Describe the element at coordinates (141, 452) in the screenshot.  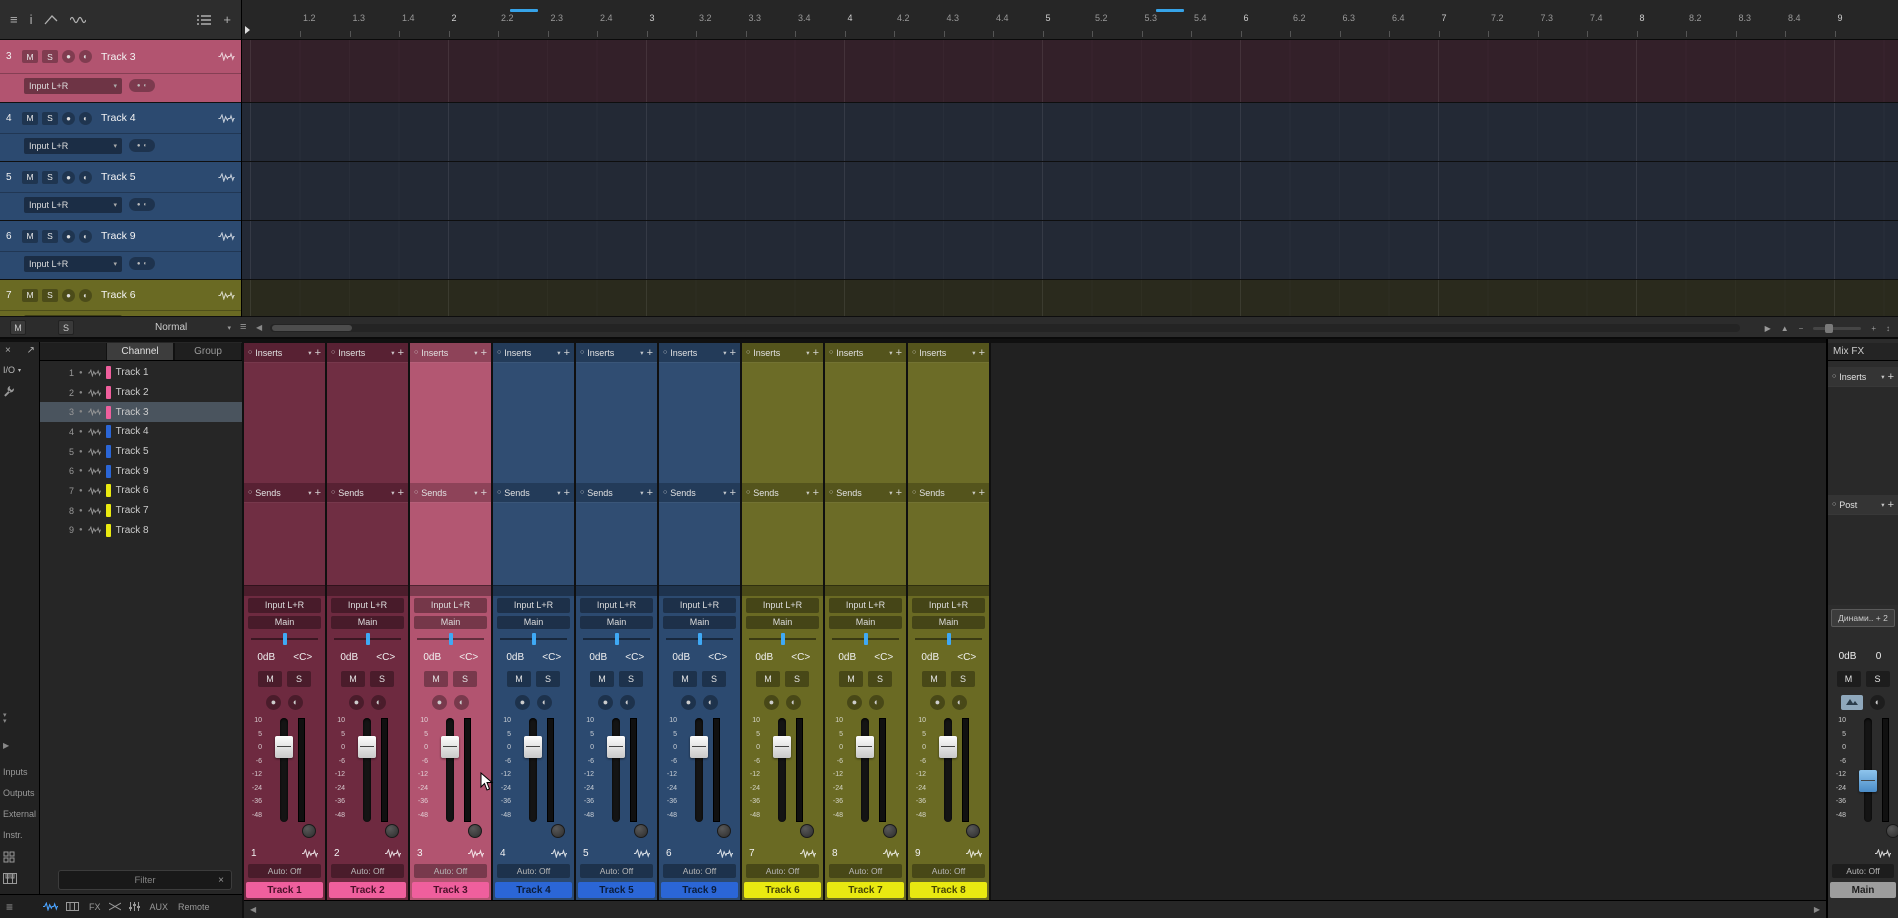
I see `channel-list-item: 5 ● Track 5` at that location.